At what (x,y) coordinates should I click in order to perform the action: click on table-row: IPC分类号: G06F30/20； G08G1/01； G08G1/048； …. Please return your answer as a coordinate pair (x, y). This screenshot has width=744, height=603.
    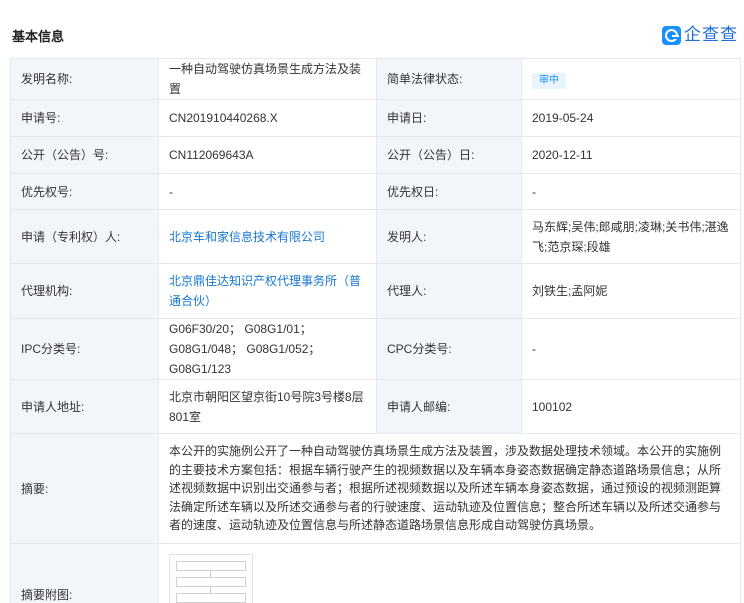
    Looking at the image, I should click on (375, 349).